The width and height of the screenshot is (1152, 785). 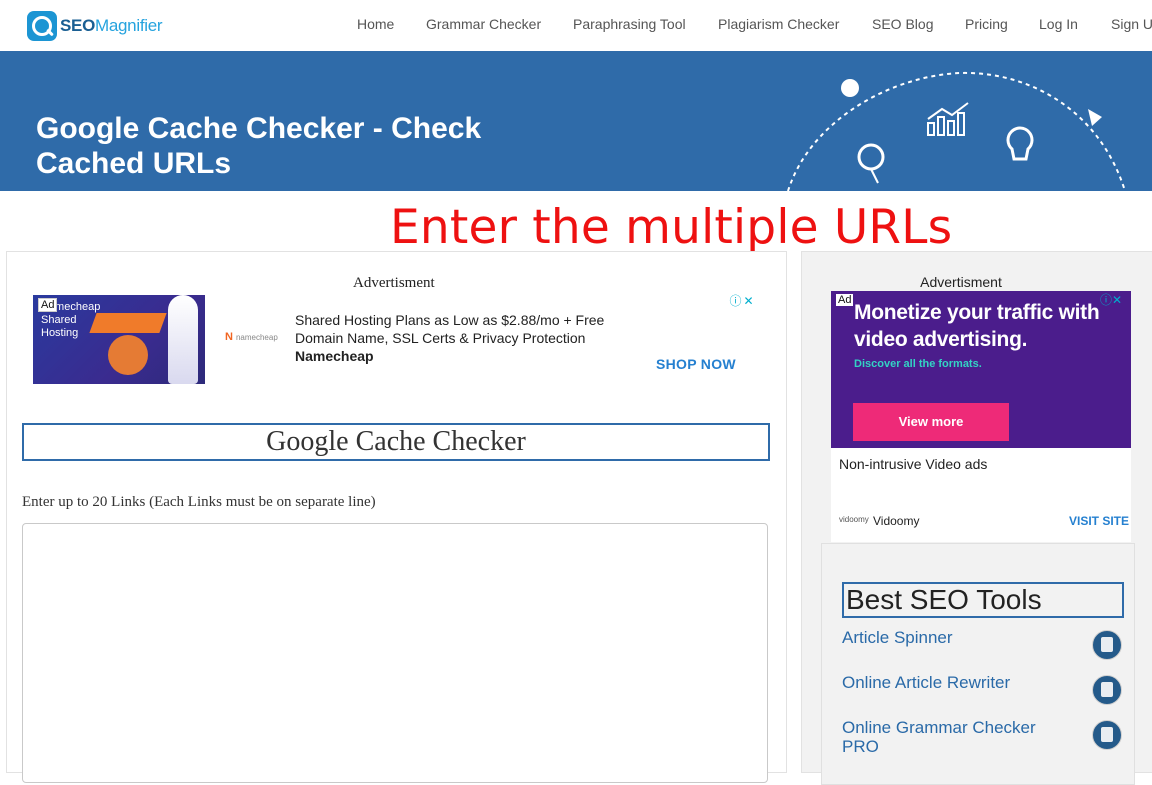 What do you see at coordinates (259, 146) in the screenshot?
I see `page-title: Google Cache Checker - Check Cached URLs` at bounding box center [259, 146].